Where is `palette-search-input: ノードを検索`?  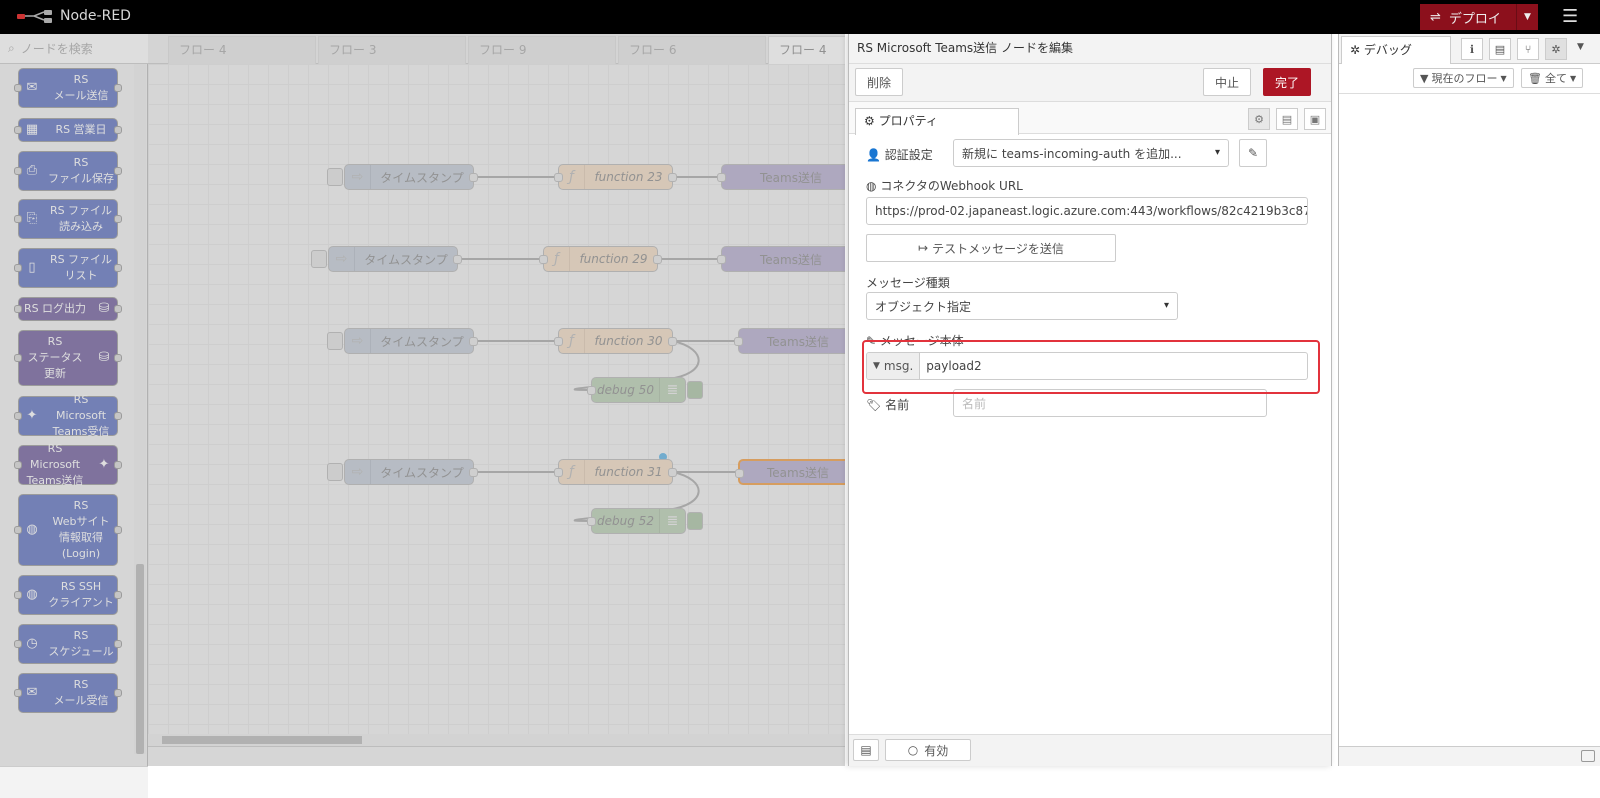
palette-search-input: ノードを検索 is located at coordinates (57, 48).